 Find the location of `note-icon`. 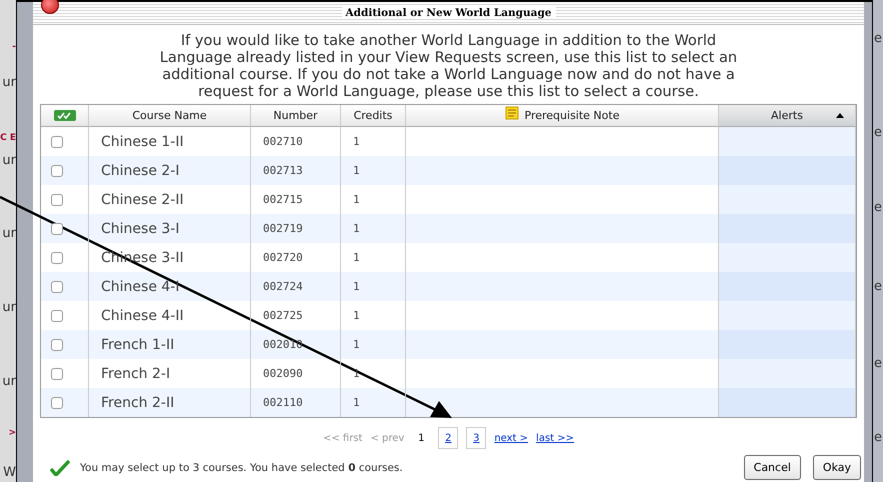

note-icon is located at coordinates (511, 113).